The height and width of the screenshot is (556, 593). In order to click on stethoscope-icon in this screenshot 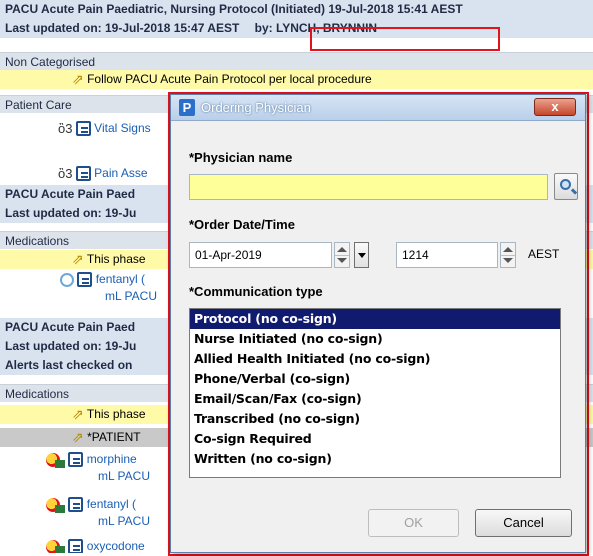, I will do `click(67, 279)`.